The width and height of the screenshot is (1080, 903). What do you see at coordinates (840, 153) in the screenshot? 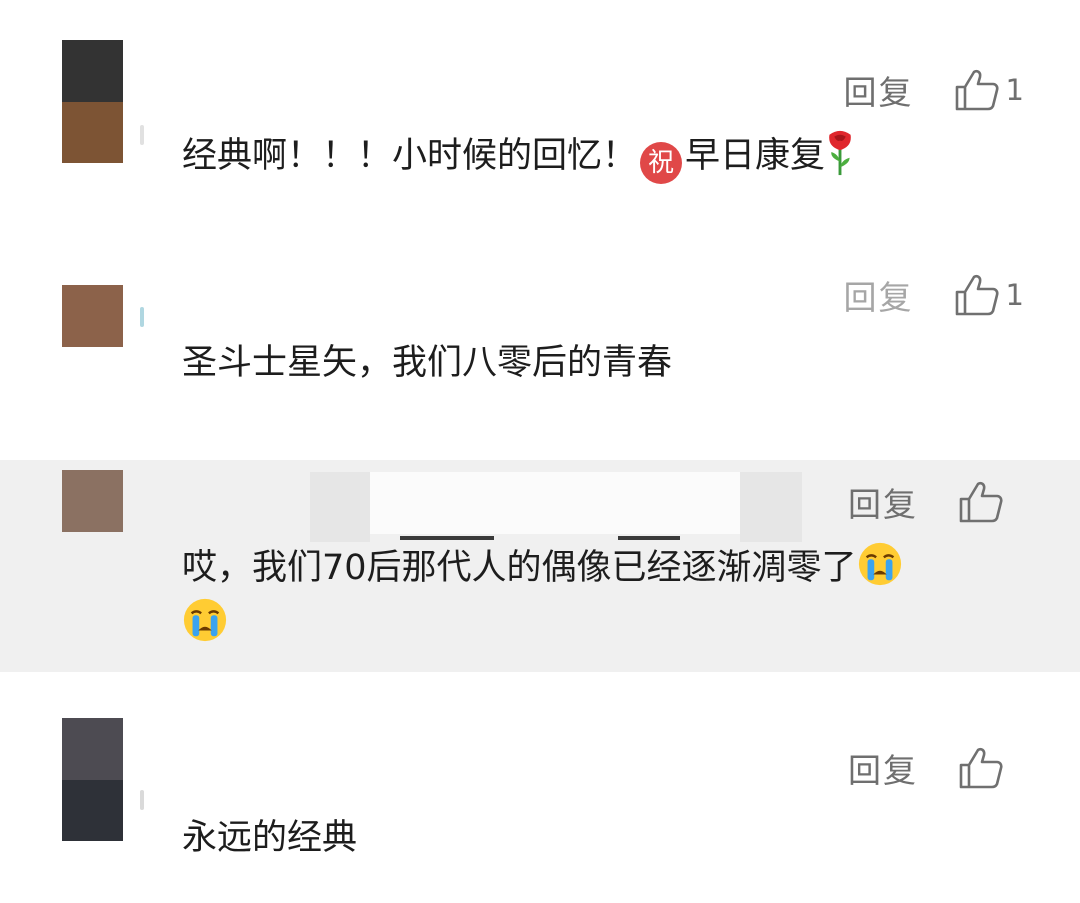
I see `rose-emoji-icon` at bounding box center [840, 153].